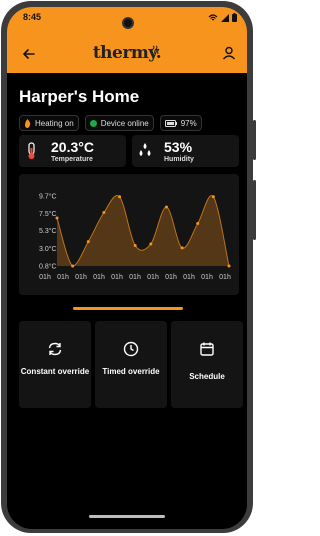 This screenshot has height=536, width=320. What do you see at coordinates (128, 23) in the screenshot?
I see `camera-cutout` at bounding box center [128, 23].